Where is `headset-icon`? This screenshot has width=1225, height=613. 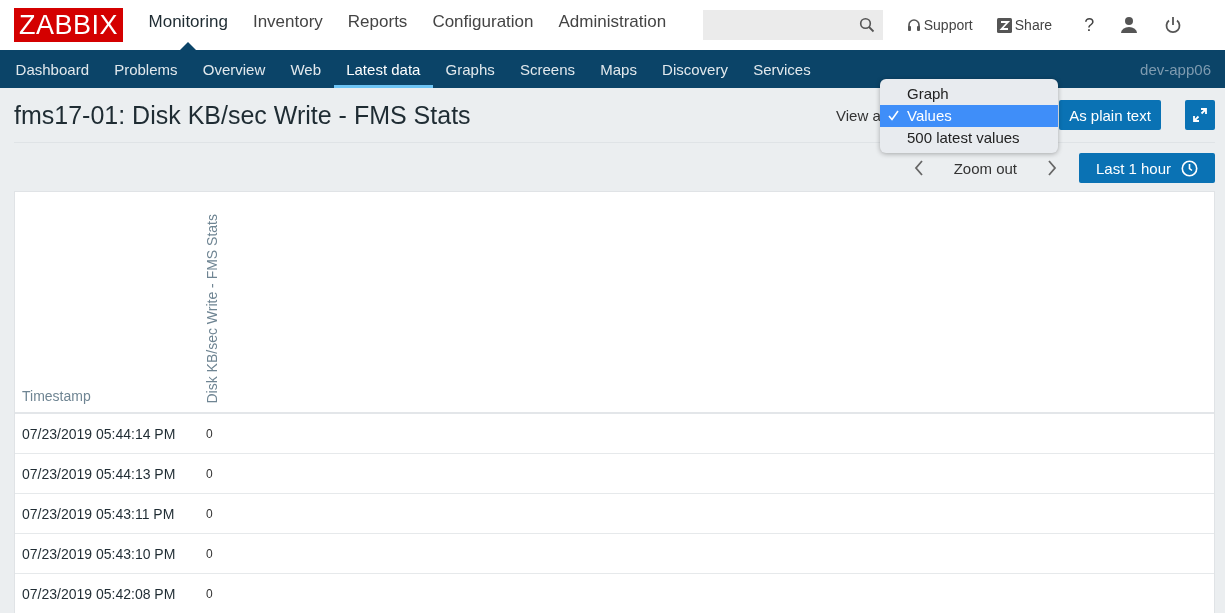
headset-icon is located at coordinates (913, 25).